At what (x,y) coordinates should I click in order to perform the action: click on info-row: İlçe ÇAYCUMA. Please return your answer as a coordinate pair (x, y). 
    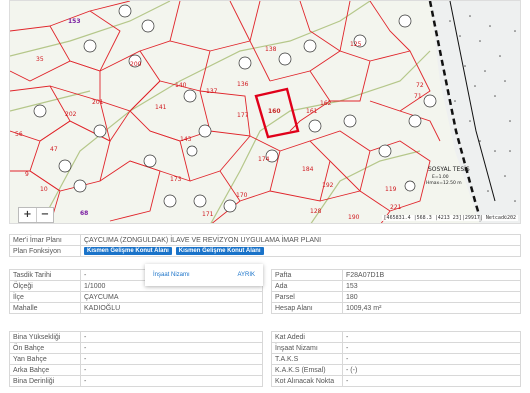
    Looking at the image, I should click on (136, 297).